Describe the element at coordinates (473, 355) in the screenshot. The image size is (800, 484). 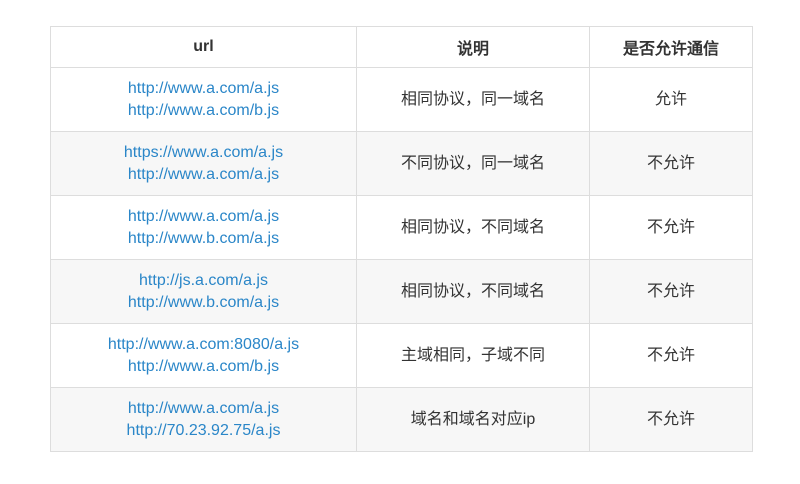
I see `description-cell: 主域相同，子域不同` at that location.